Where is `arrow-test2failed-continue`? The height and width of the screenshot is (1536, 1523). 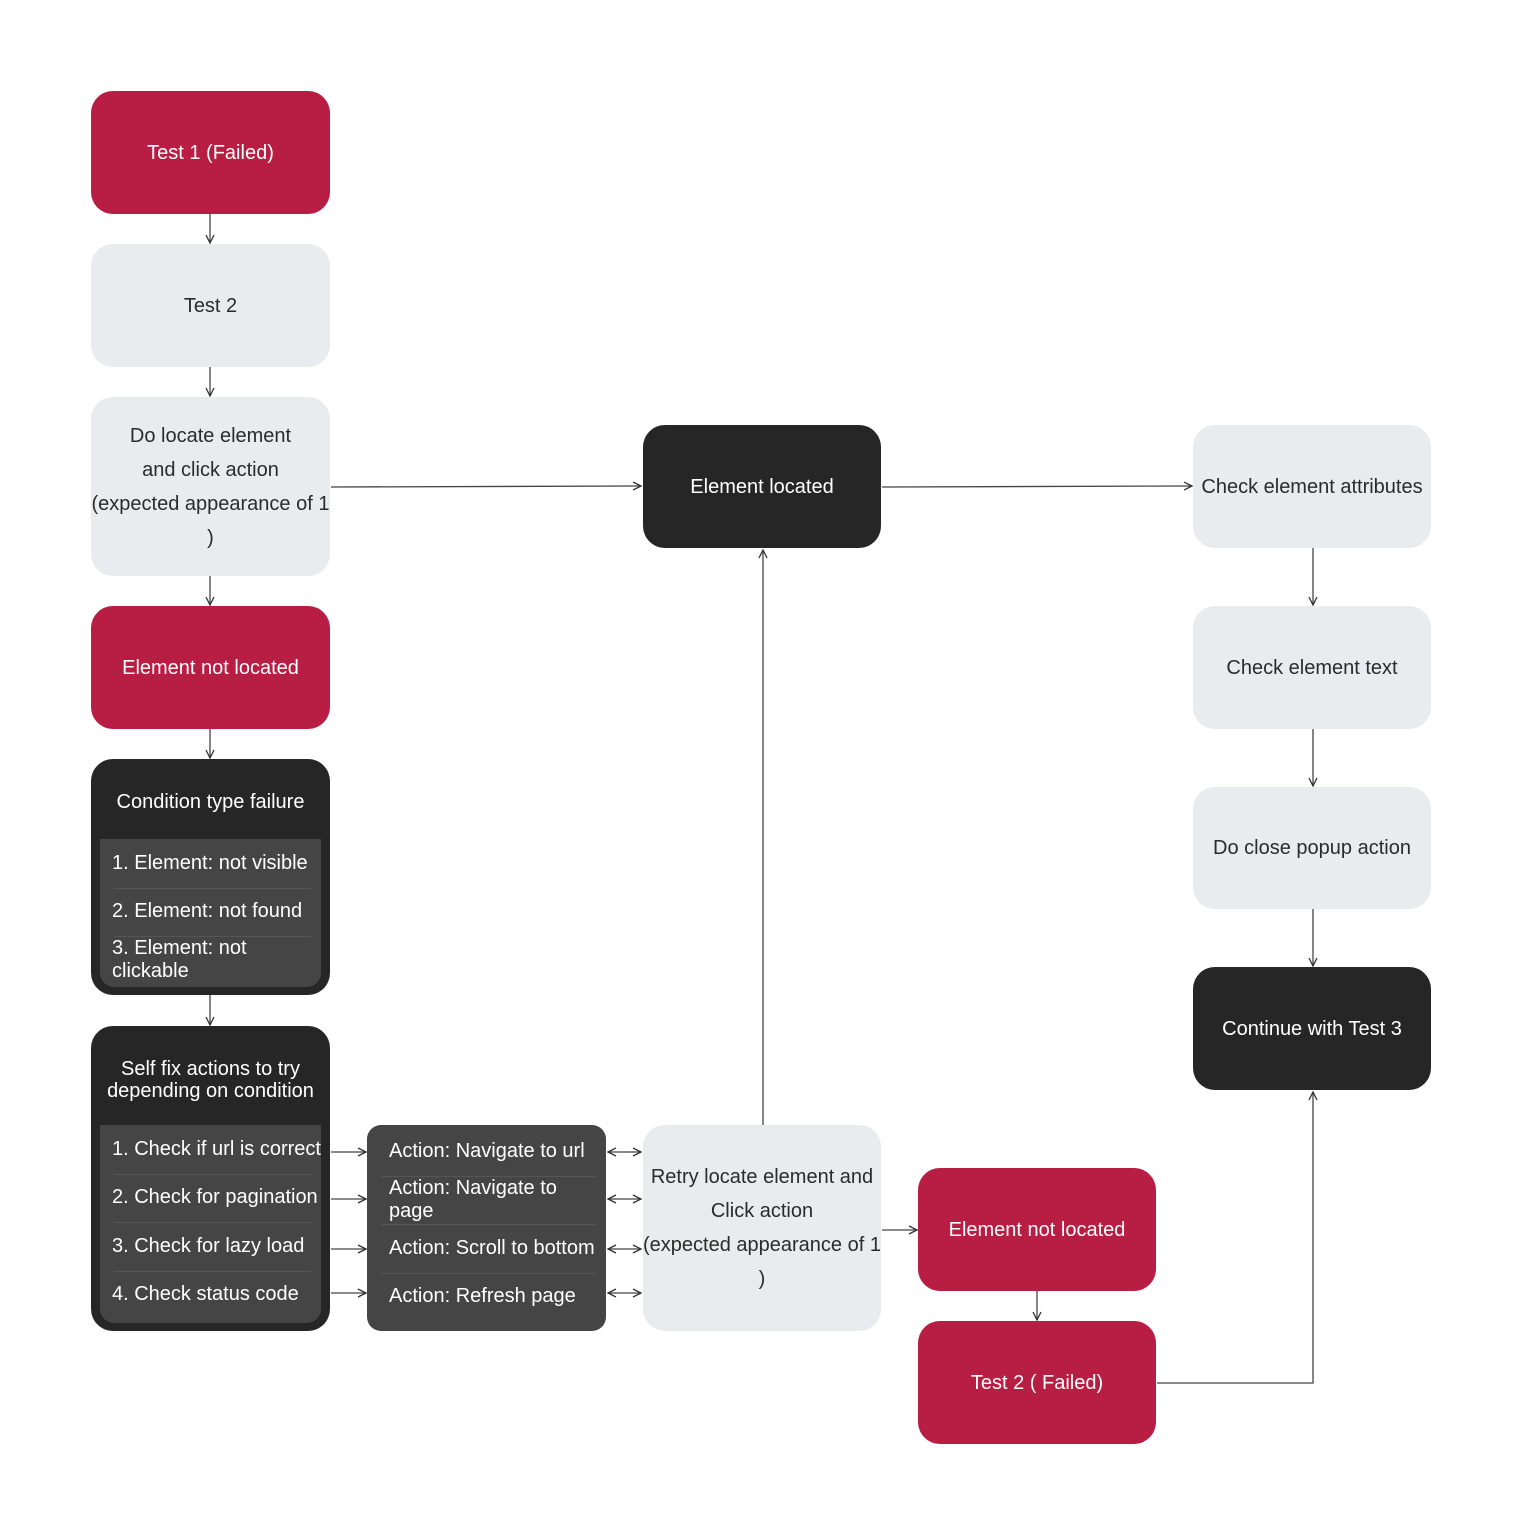 arrow-test2failed-continue is located at coordinates (1235, 1238).